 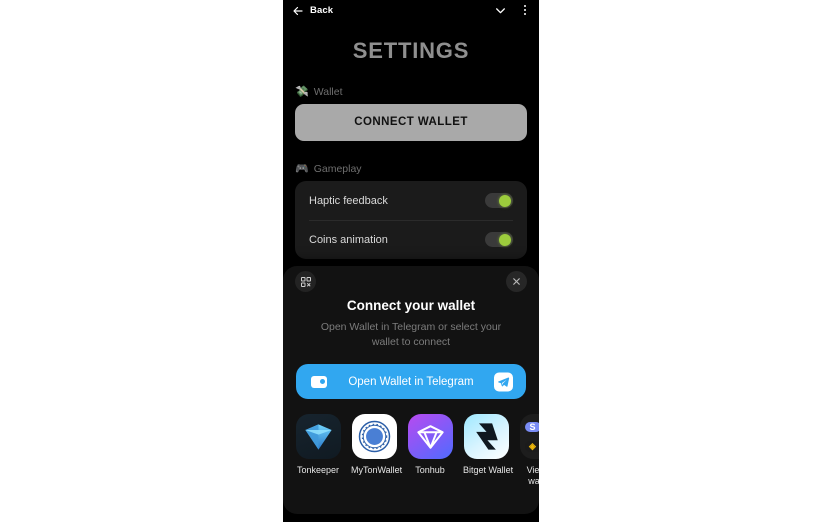 I want to click on section-label-wallet: Wallet, so click(x=328, y=92).